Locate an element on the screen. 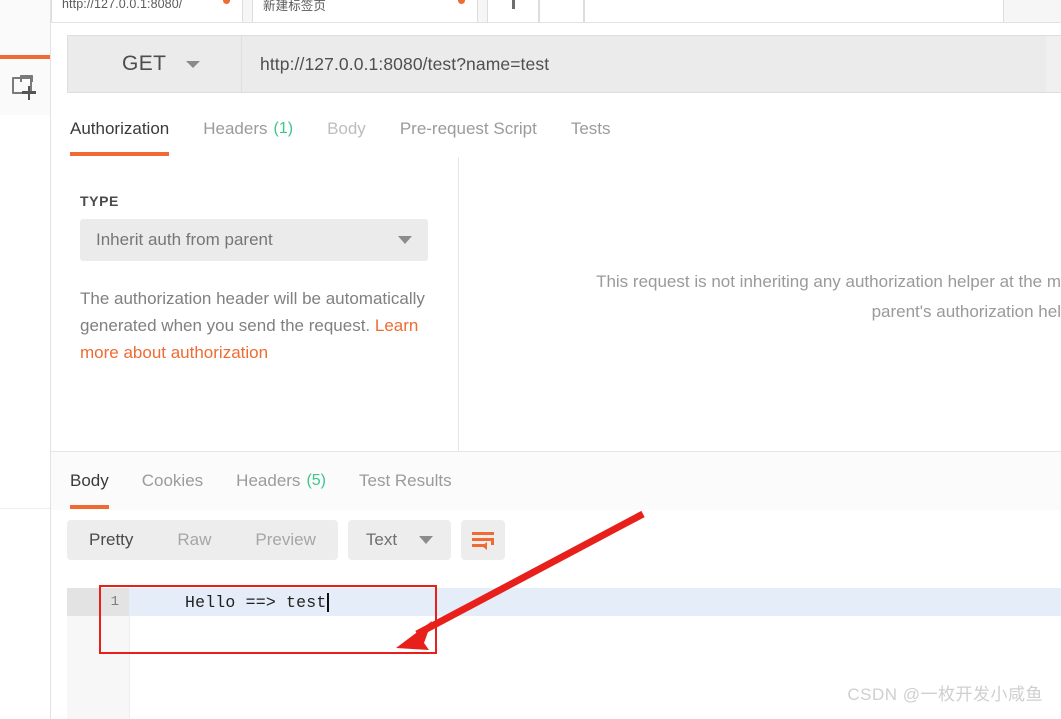 Image resolution: width=1061 pixels, height=719 pixels. response-tab-body-label: Body is located at coordinates (89, 480).